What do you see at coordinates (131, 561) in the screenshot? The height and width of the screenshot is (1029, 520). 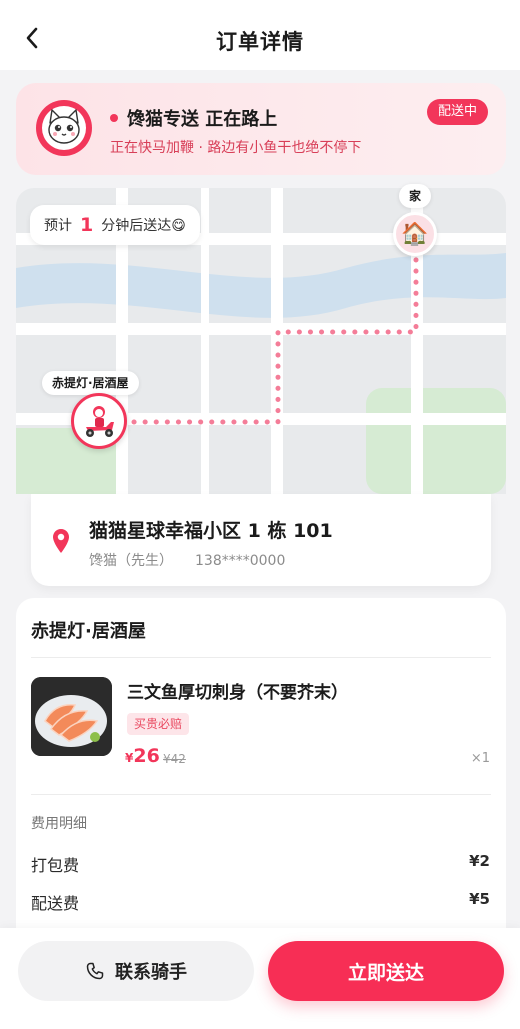 I see `recipient-name: 馋猫（先生）` at bounding box center [131, 561].